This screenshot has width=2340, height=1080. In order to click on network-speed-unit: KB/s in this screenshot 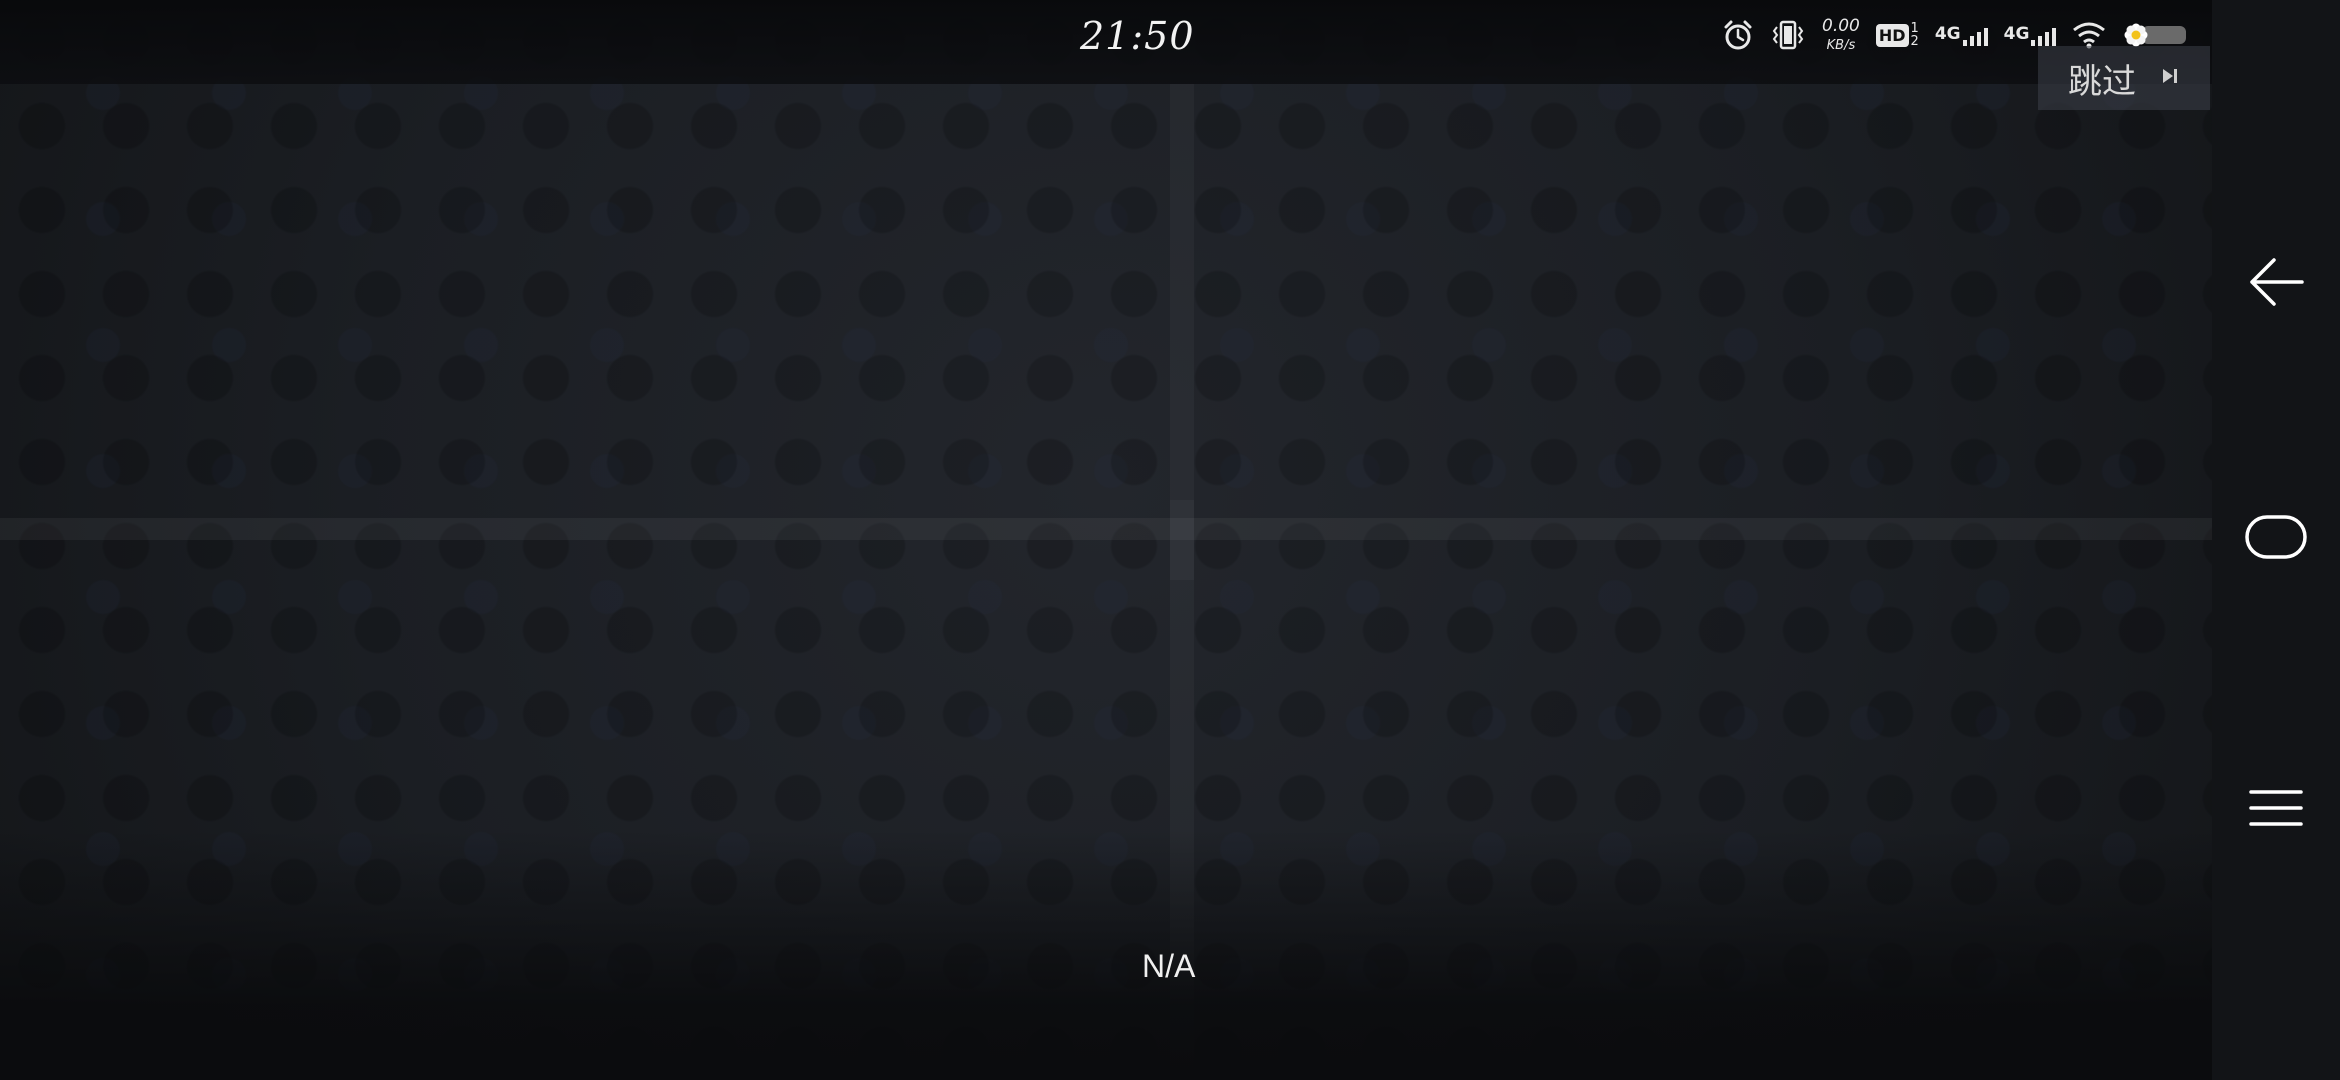, I will do `click(1841, 45)`.